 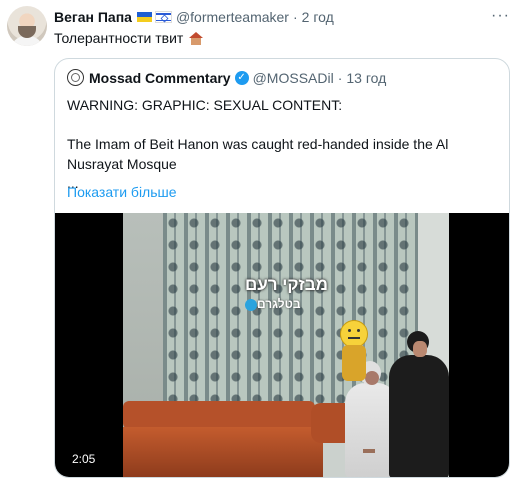 What do you see at coordinates (369, 451) in the screenshot?
I see `scene-object` at bounding box center [369, 451].